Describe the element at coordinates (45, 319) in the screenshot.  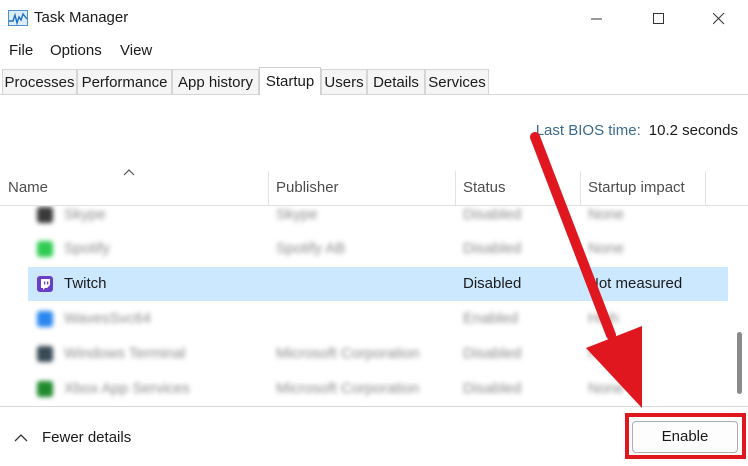
I see `waves-app-icon` at that location.